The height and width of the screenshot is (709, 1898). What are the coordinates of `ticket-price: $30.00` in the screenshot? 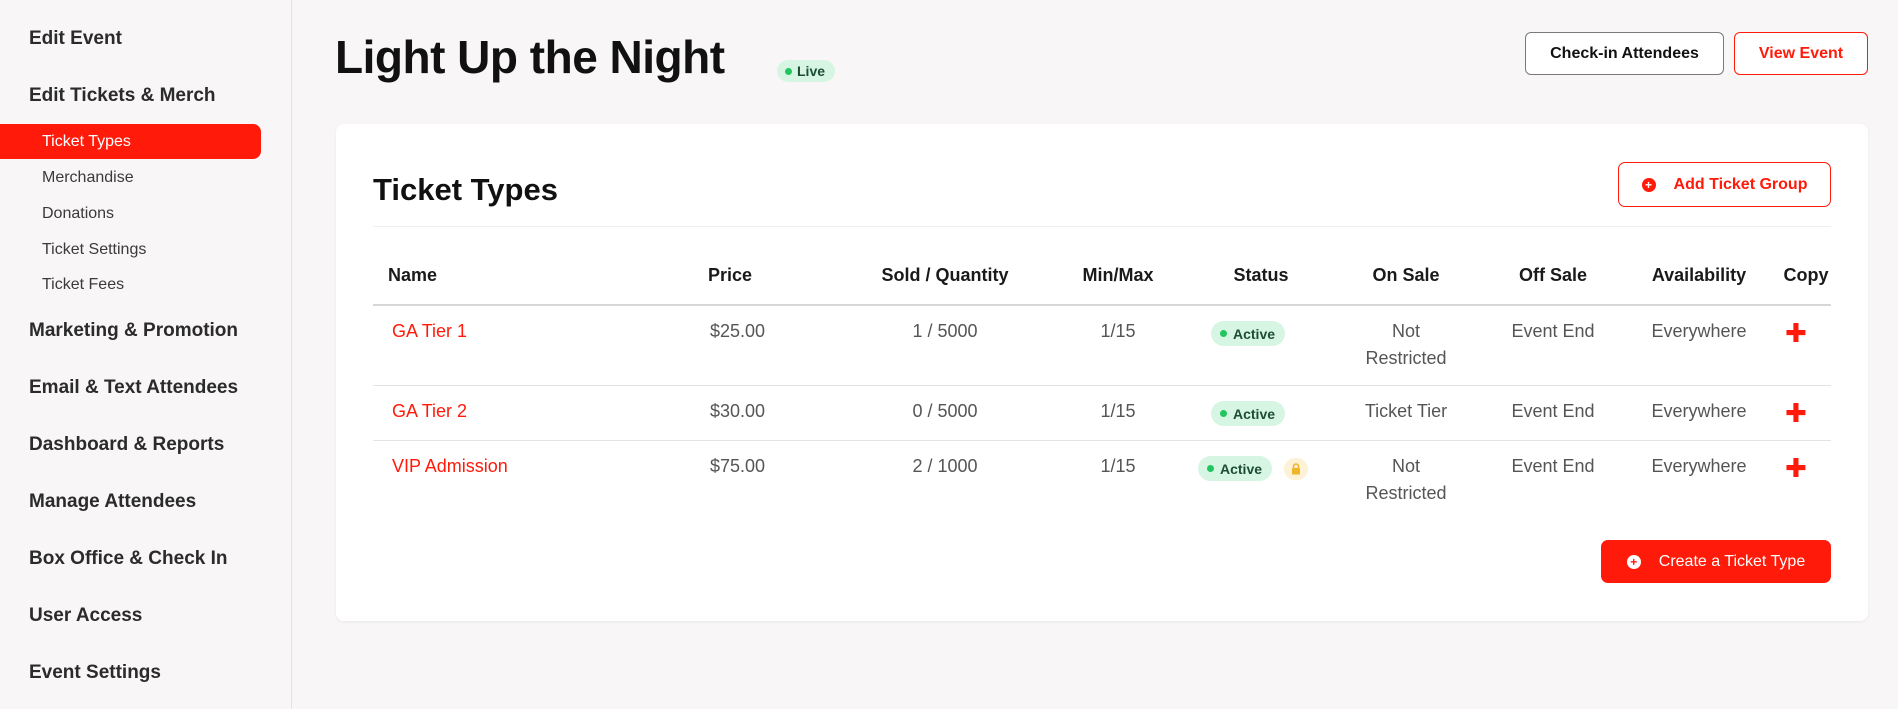 It's located at (738, 411).